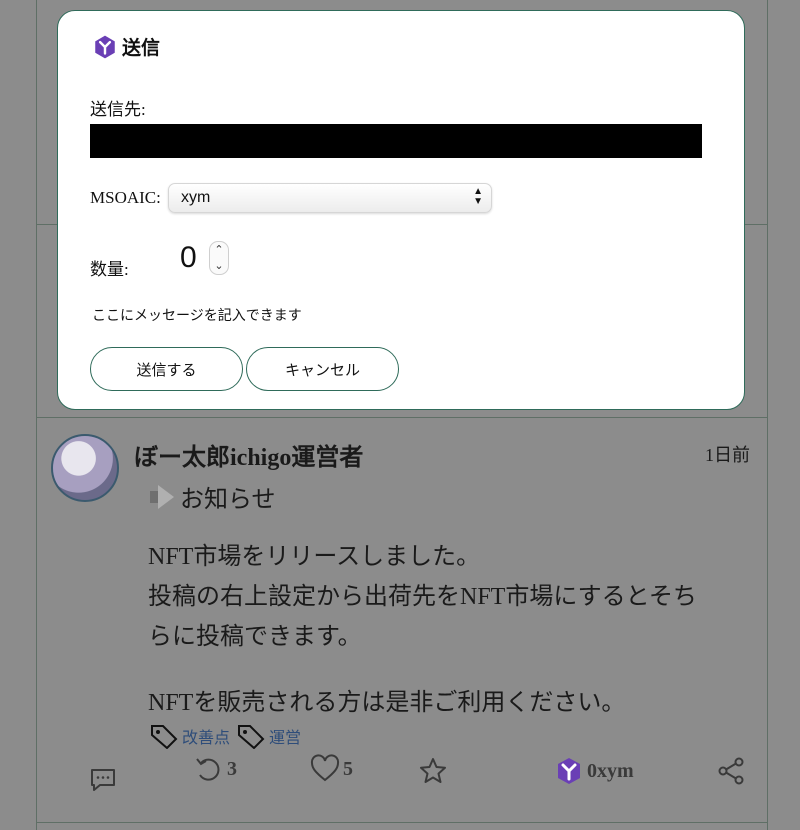 Image resolution: width=800 pixels, height=830 pixels. Describe the element at coordinates (248, 454) in the screenshot. I see `post-author: ぼー太郎ichigo運営者` at that location.